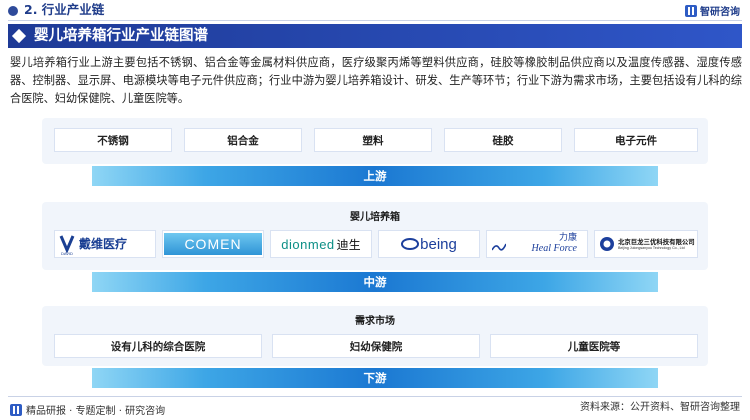 Image resolution: width=750 pixels, height=420 pixels. Describe the element at coordinates (121, 36) in the screenshot. I see `page-title: 婴儿培养箱行业产业链图谱` at that location.